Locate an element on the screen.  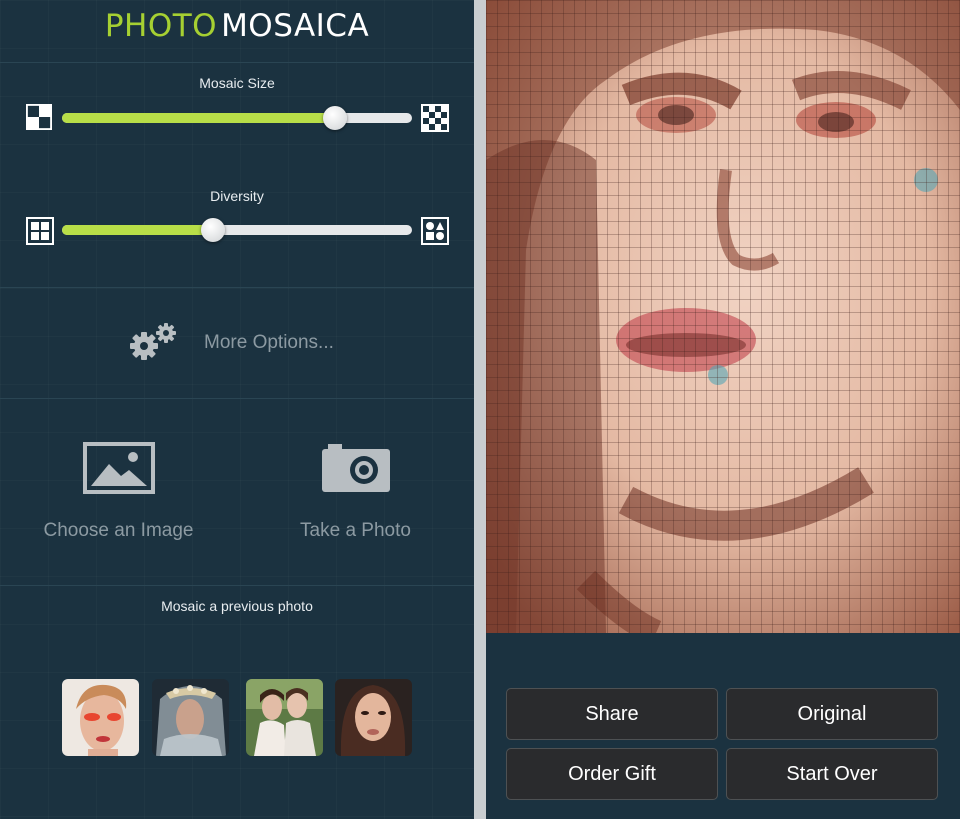
low-diversity-icon is located at coordinates (40, 231).